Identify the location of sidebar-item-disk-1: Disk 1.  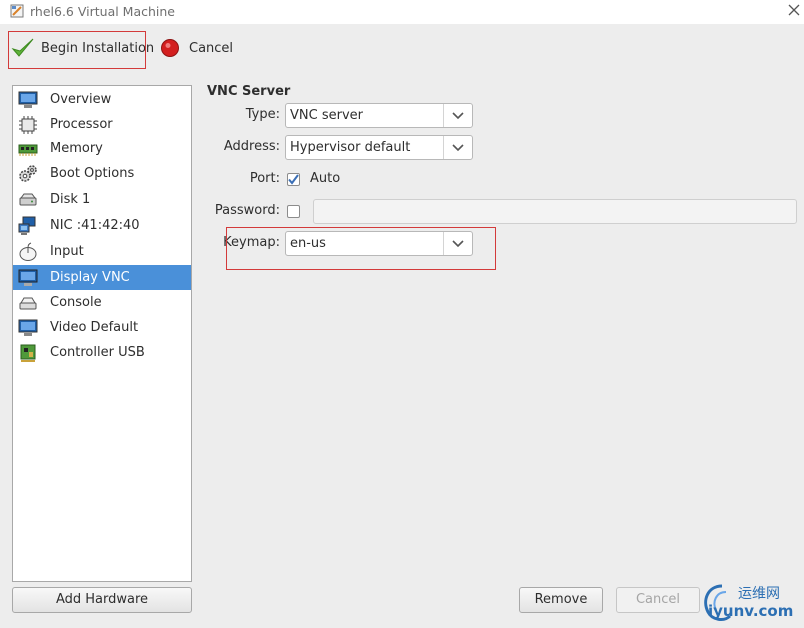
(102, 199).